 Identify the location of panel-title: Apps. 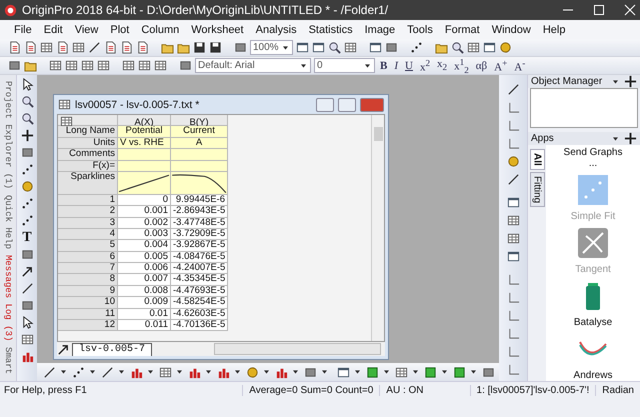
(542, 138).